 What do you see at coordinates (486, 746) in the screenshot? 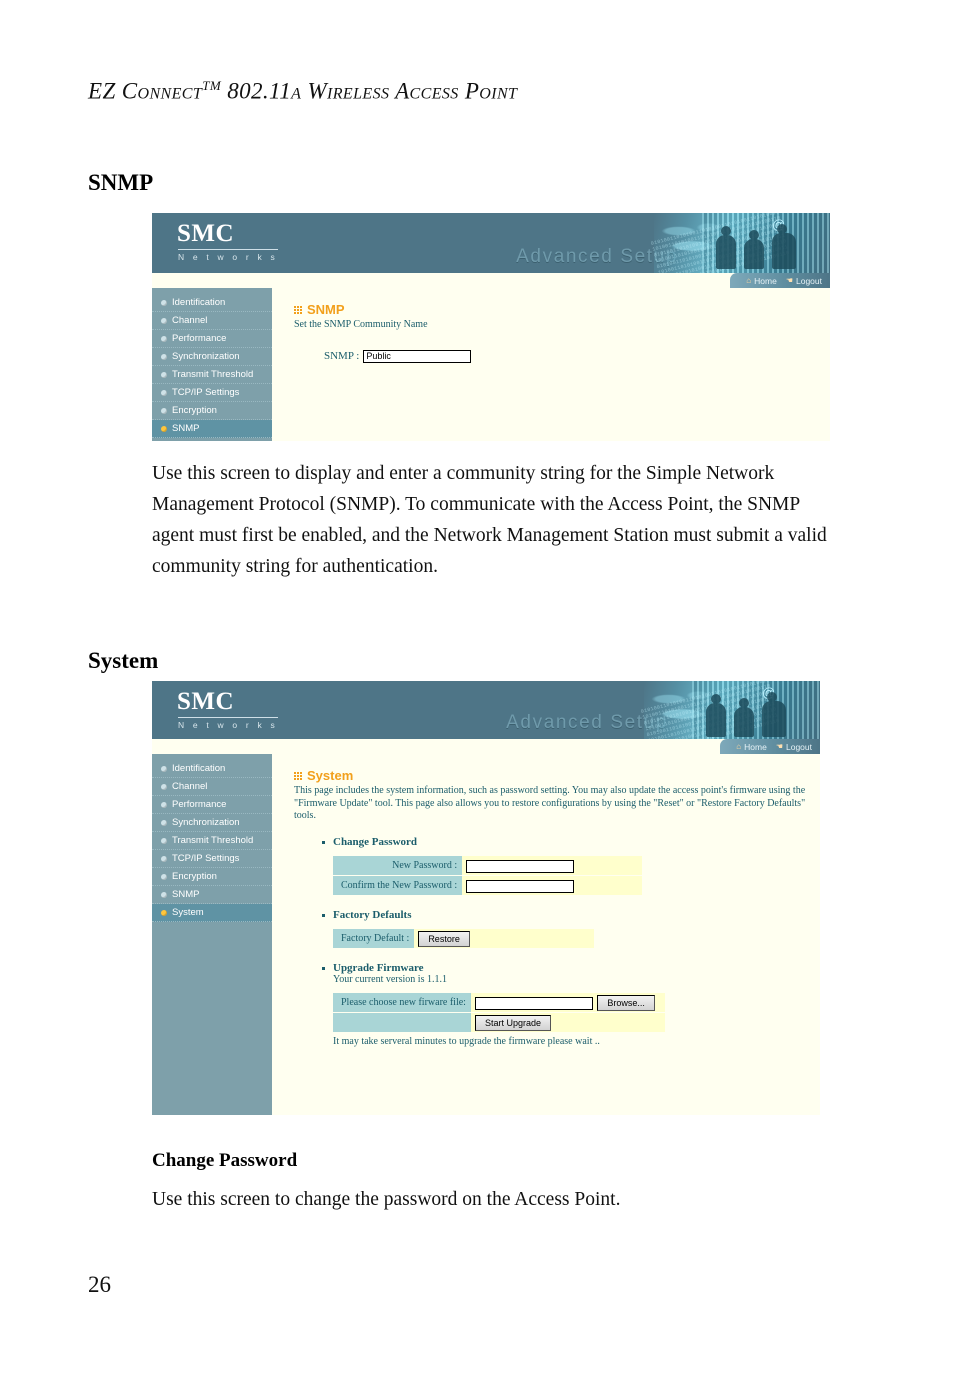
I see `top-navigation-bar: ⌂ Home ☚ Logout` at bounding box center [486, 746].